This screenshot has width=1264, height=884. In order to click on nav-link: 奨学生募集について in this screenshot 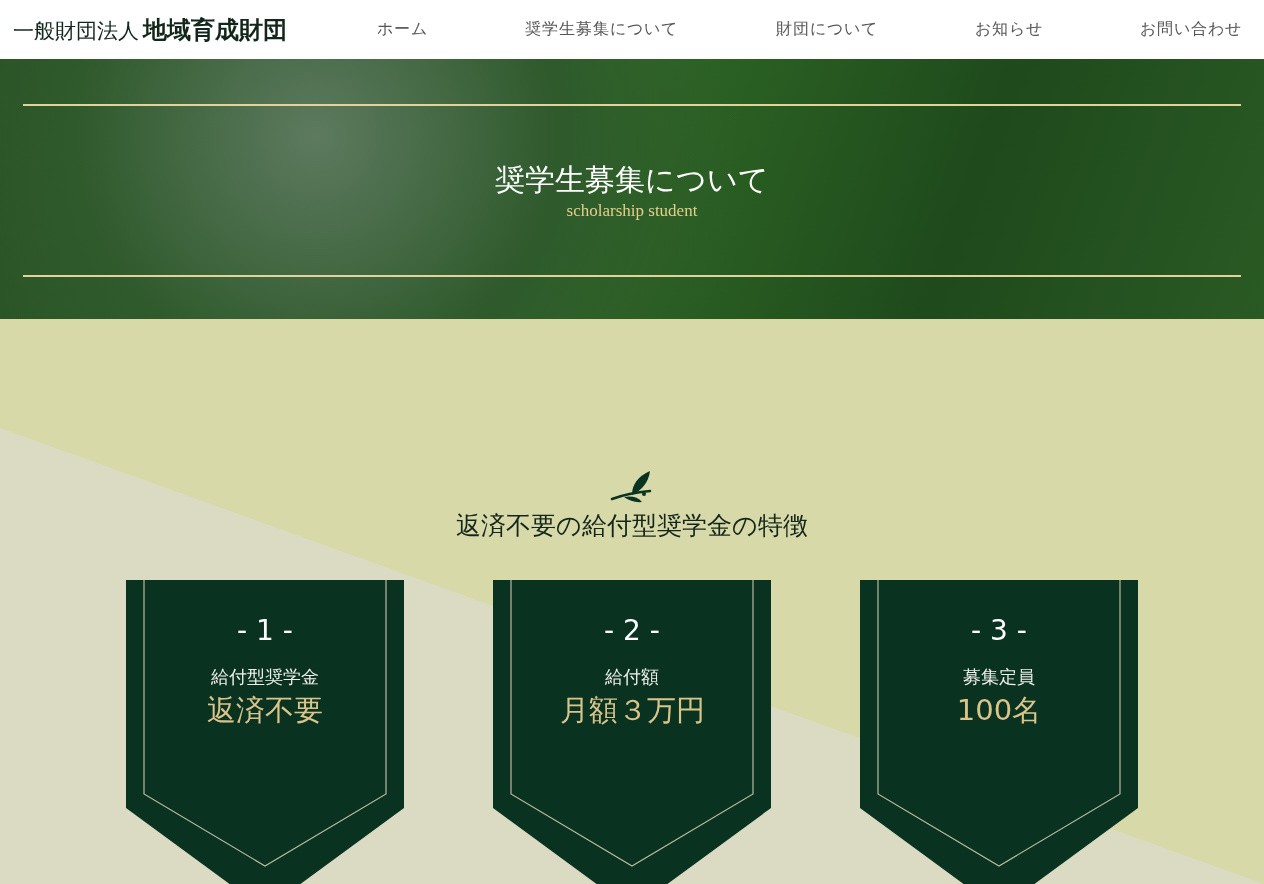, I will do `click(602, 29)`.